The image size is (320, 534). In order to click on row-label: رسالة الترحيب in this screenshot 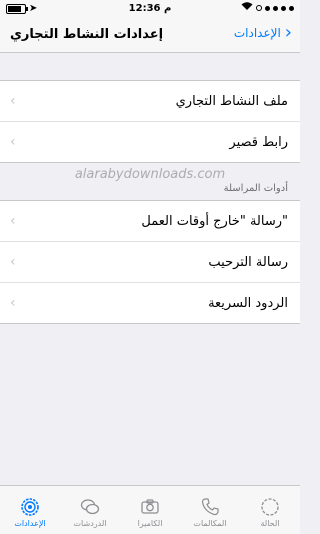, I will do `click(248, 262)`.